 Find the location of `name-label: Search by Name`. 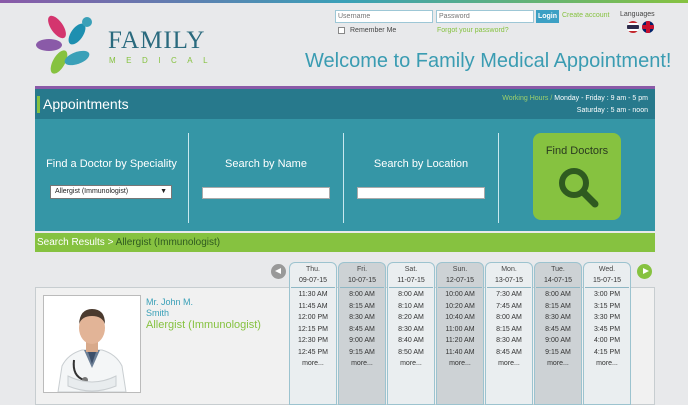

name-label: Search by Name is located at coordinates (266, 164).